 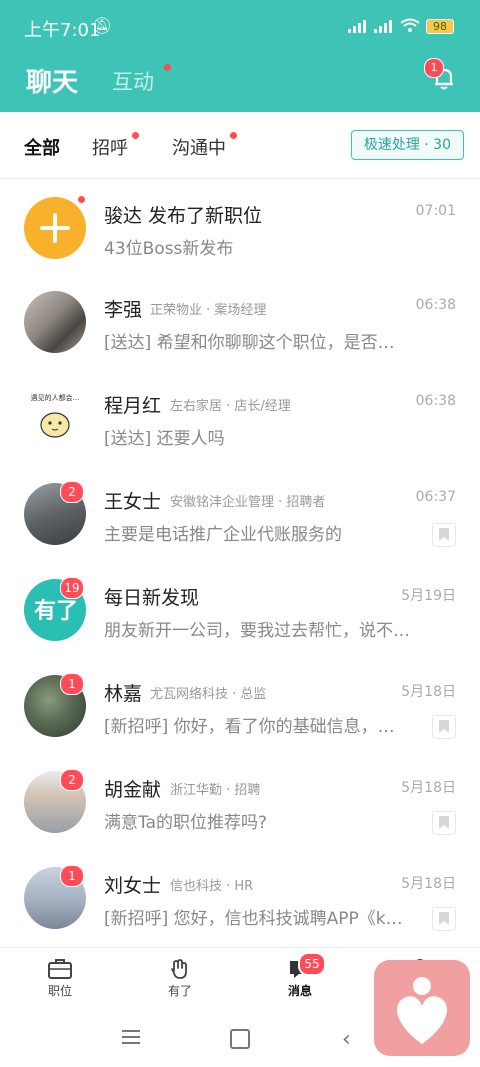 I want to click on chat-company: 尤瓦网络科技 · 总监, so click(x=208, y=694).